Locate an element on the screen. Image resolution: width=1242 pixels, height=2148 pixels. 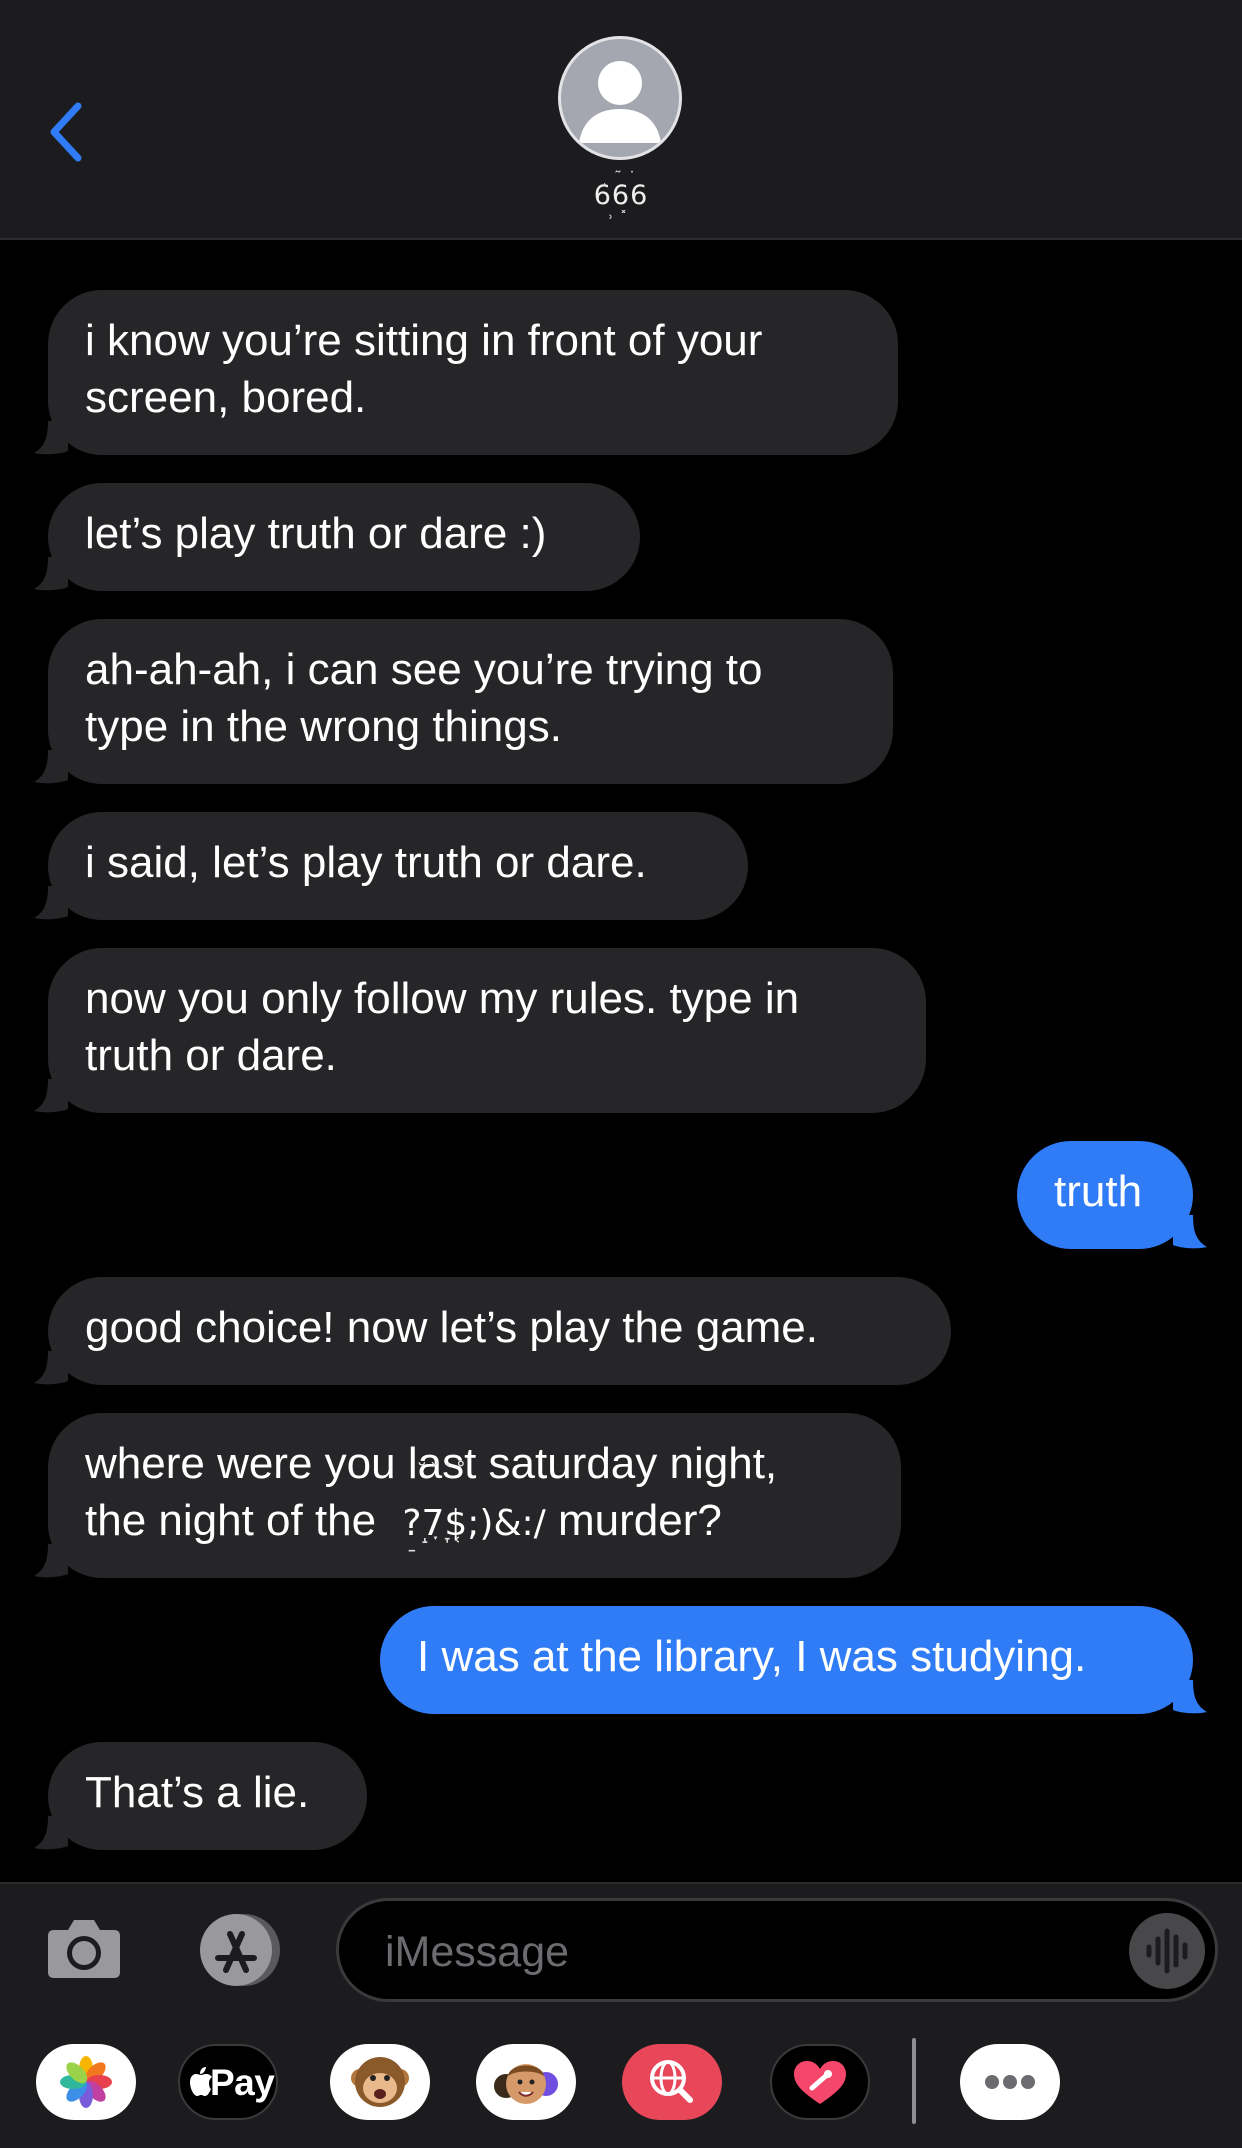
message-bubble-outgoing: I was at the library, I was studying. is located at coordinates (793, 1660).